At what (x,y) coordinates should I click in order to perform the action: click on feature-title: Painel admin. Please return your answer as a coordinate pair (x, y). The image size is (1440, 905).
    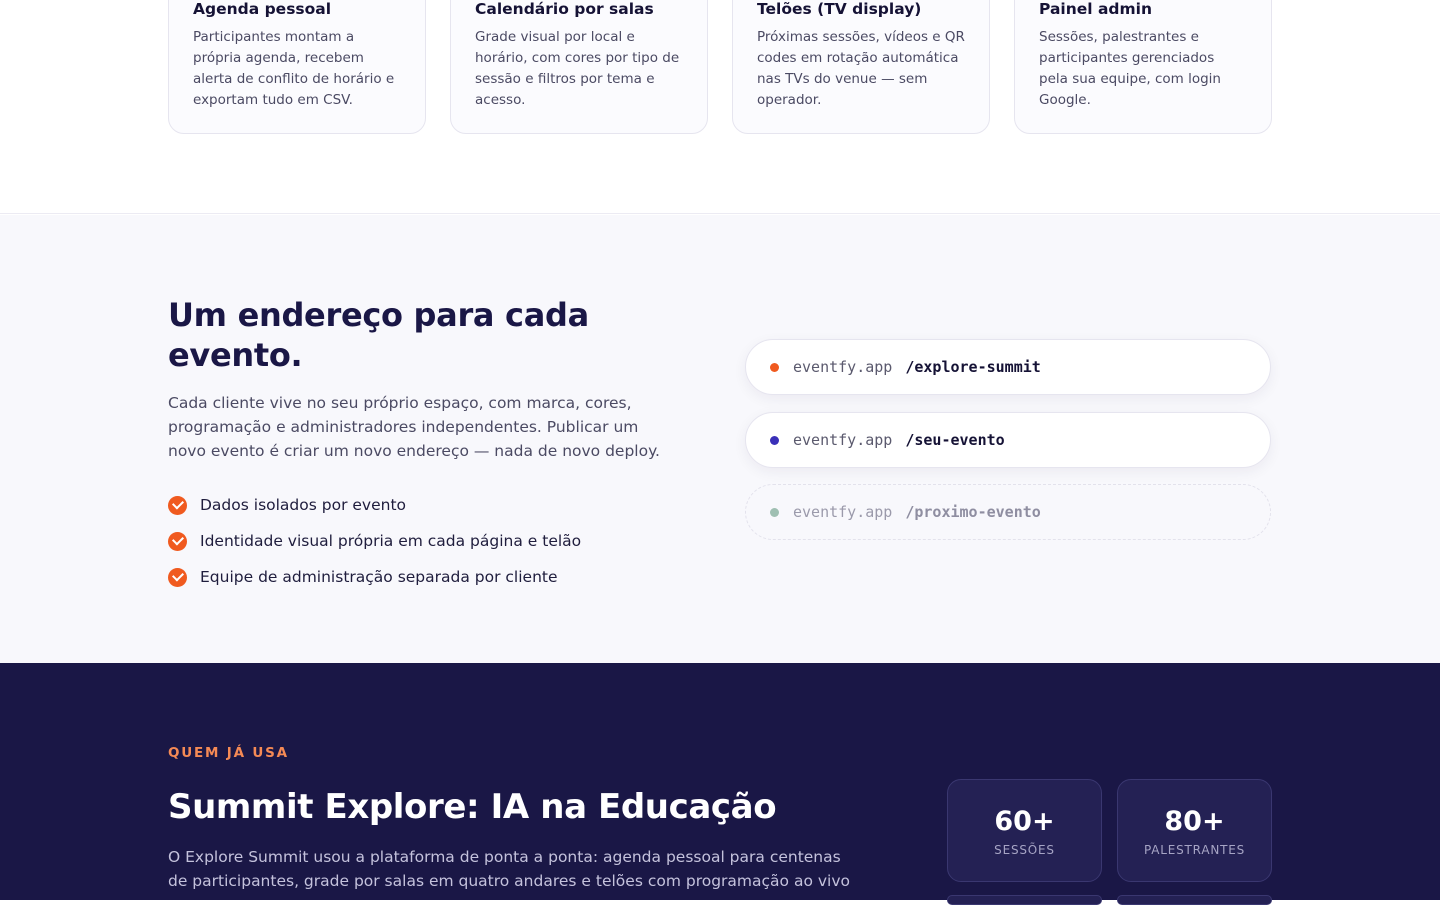
    Looking at the image, I should click on (1096, 9).